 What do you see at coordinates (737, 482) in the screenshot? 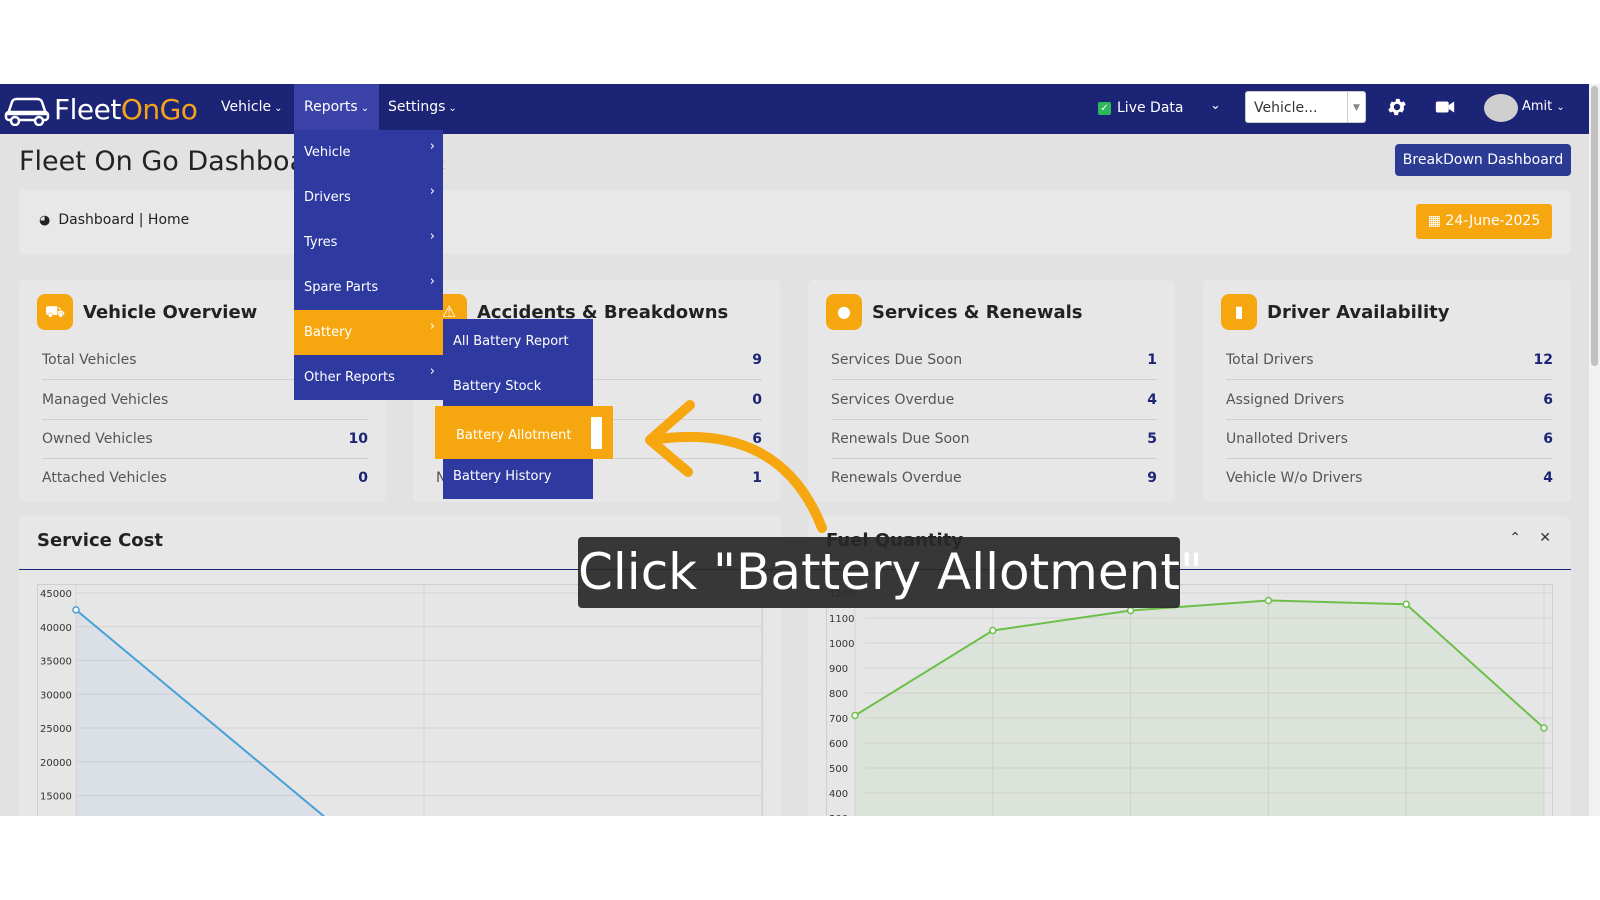
I see `arrow-curve` at bounding box center [737, 482].